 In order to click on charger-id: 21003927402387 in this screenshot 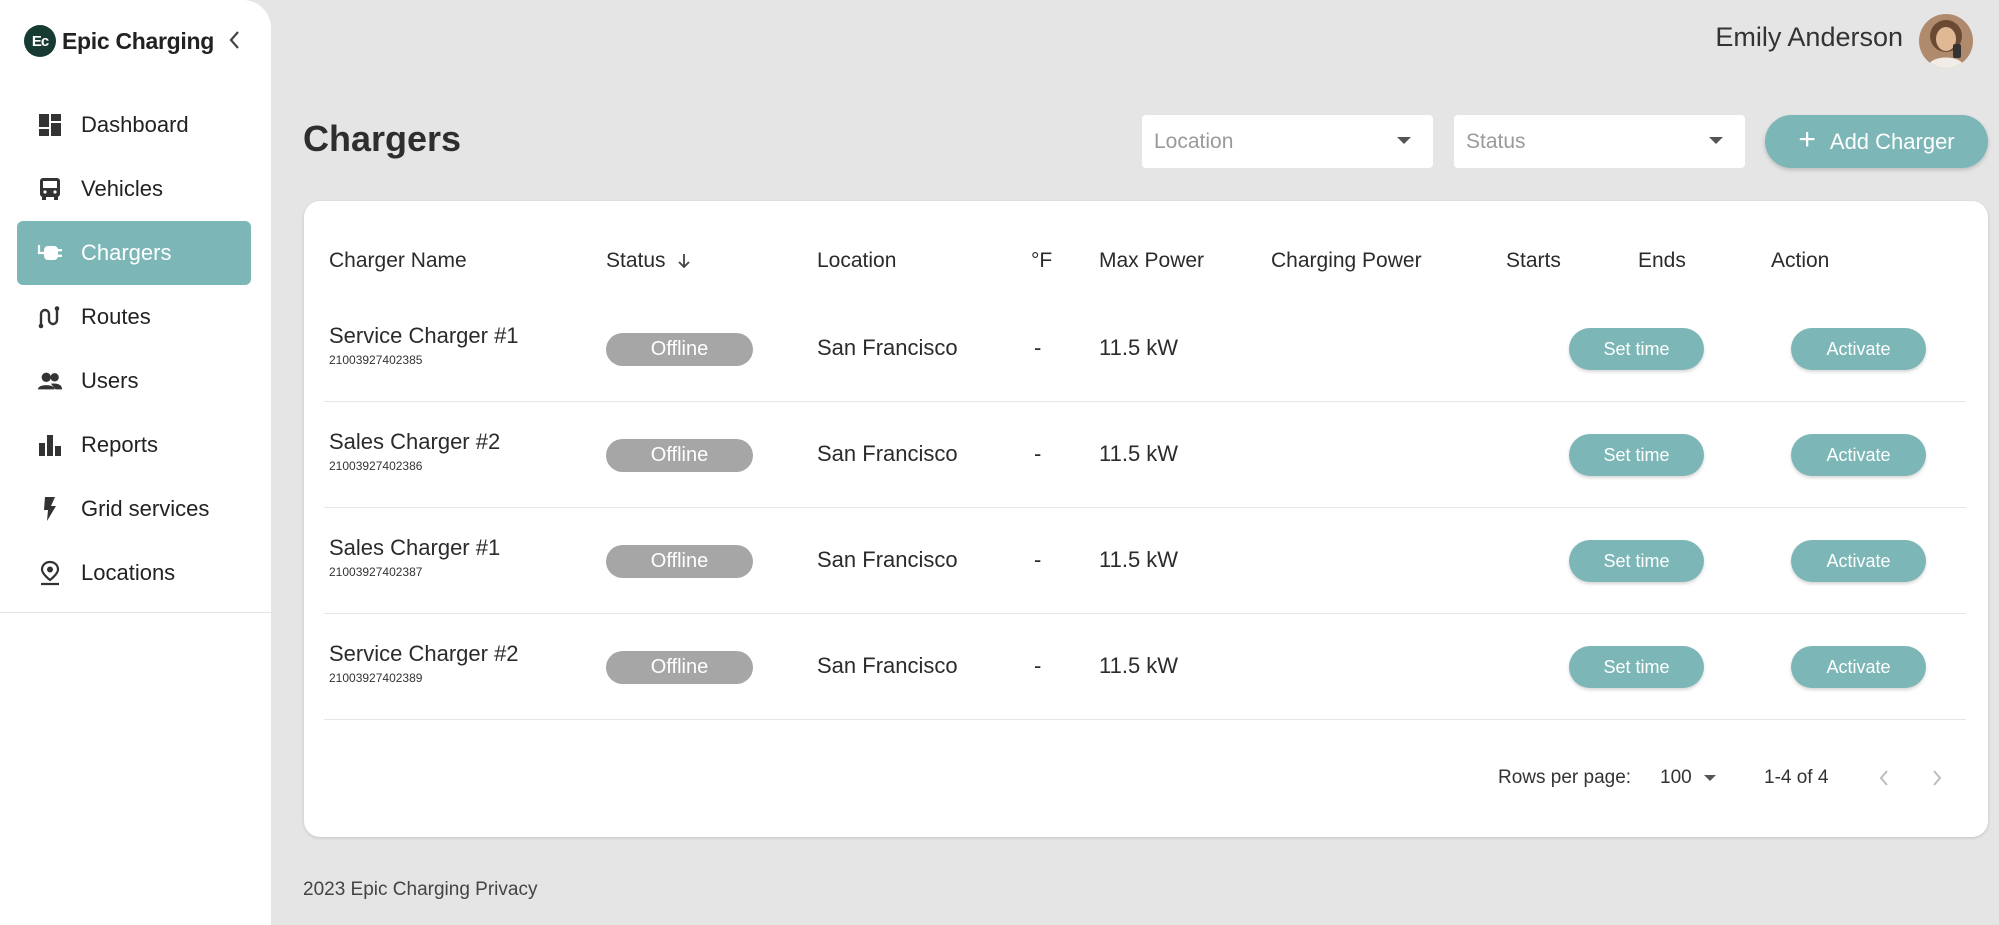, I will do `click(376, 572)`.